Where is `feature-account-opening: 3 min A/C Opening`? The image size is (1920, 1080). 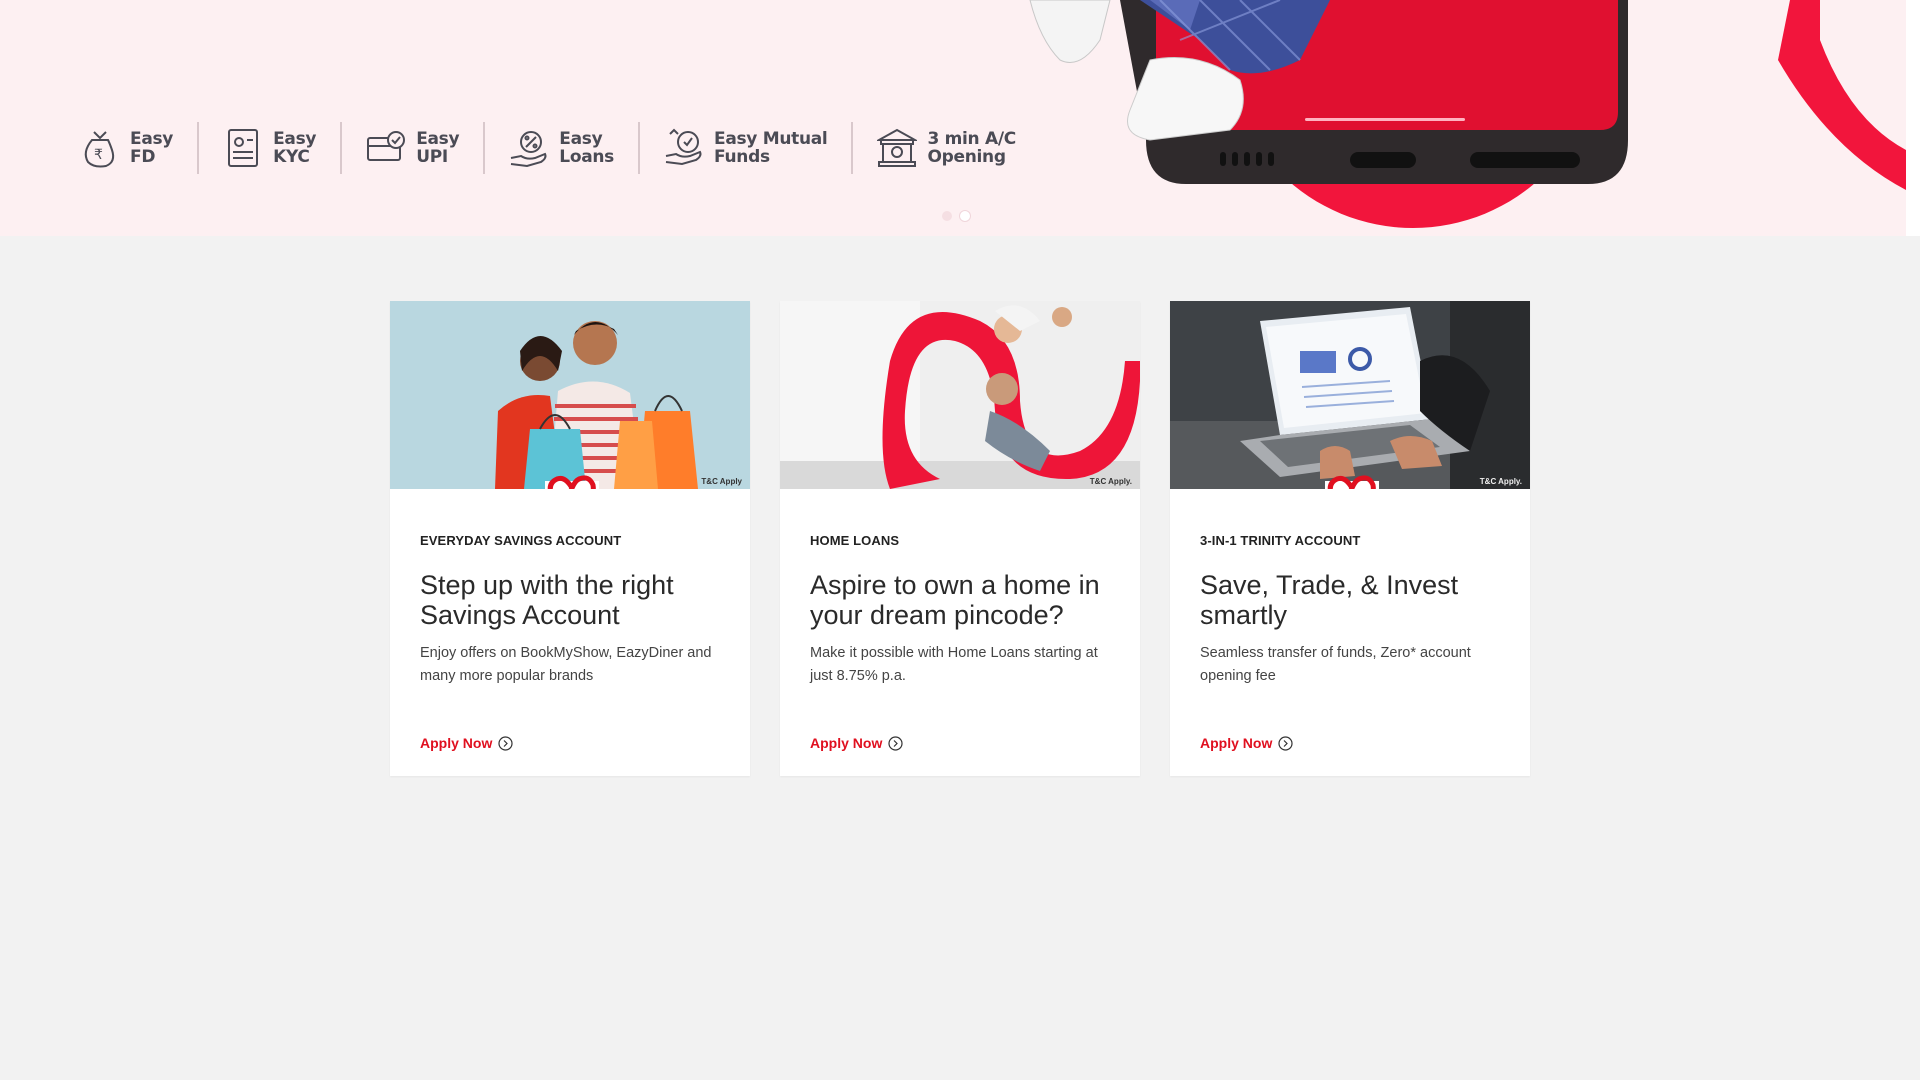
feature-account-opening: 3 min A/C Opening is located at coordinates (946, 148).